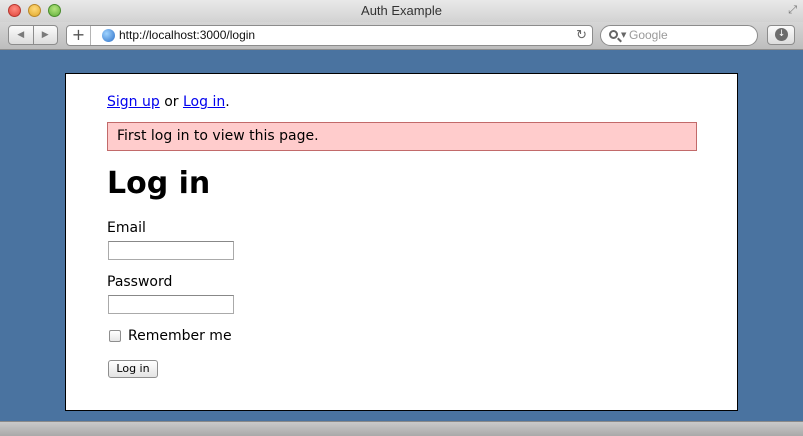 Image resolution: width=803 pixels, height=436 pixels. What do you see at coordinates (648, 35) in the screenshot?
I see `search-placeholder: Google` at bounding box center [648, 35].